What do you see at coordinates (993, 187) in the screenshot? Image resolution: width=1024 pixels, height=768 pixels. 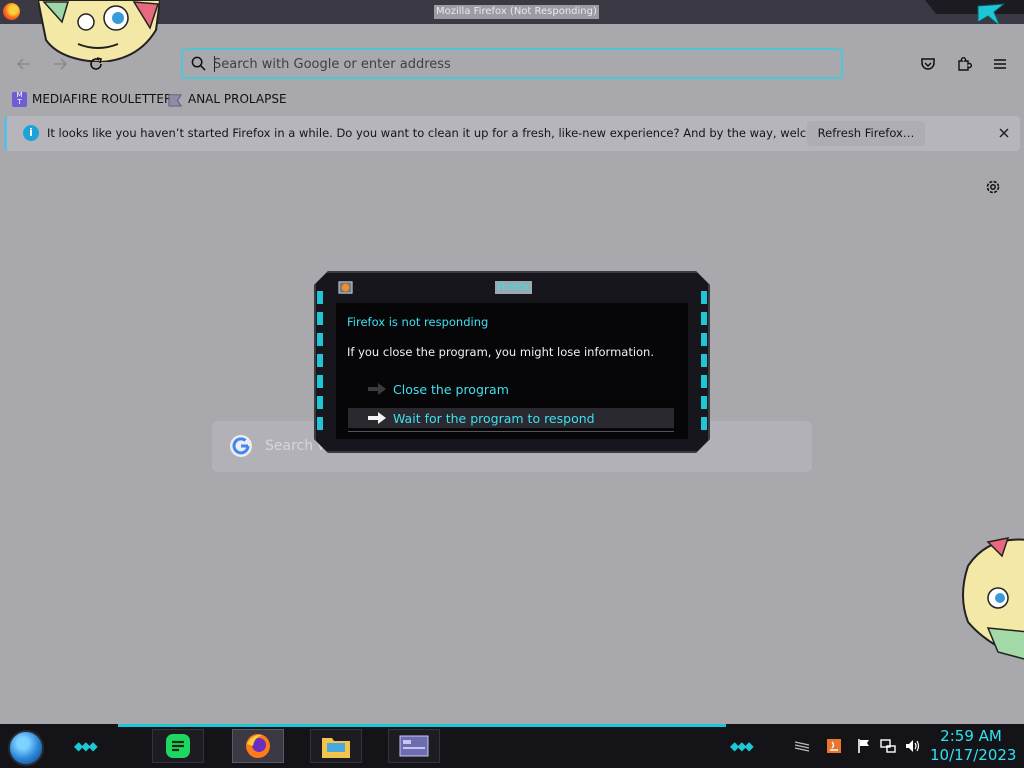 I see `gear-icon` at bounding box center [993, 187].